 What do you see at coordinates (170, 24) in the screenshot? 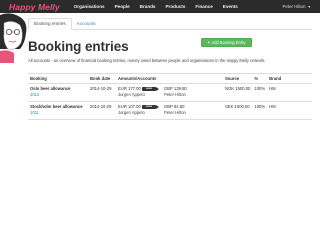
I see `tab-bar: Booking entries Accounts` at bounding box center [170, 24].